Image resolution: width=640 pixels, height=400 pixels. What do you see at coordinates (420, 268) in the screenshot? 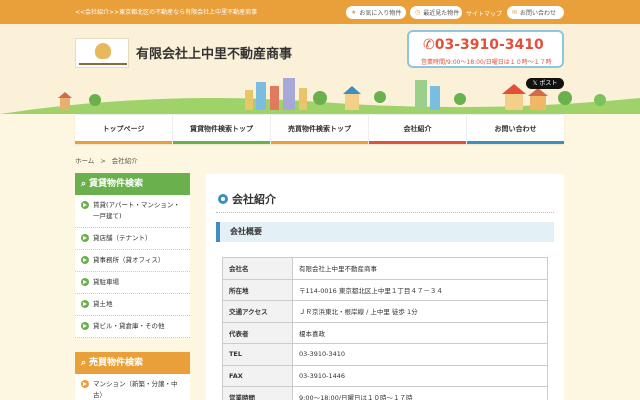
I see `row-value: 有限会社上中里不動産商事` at bounding box center [420, 268].